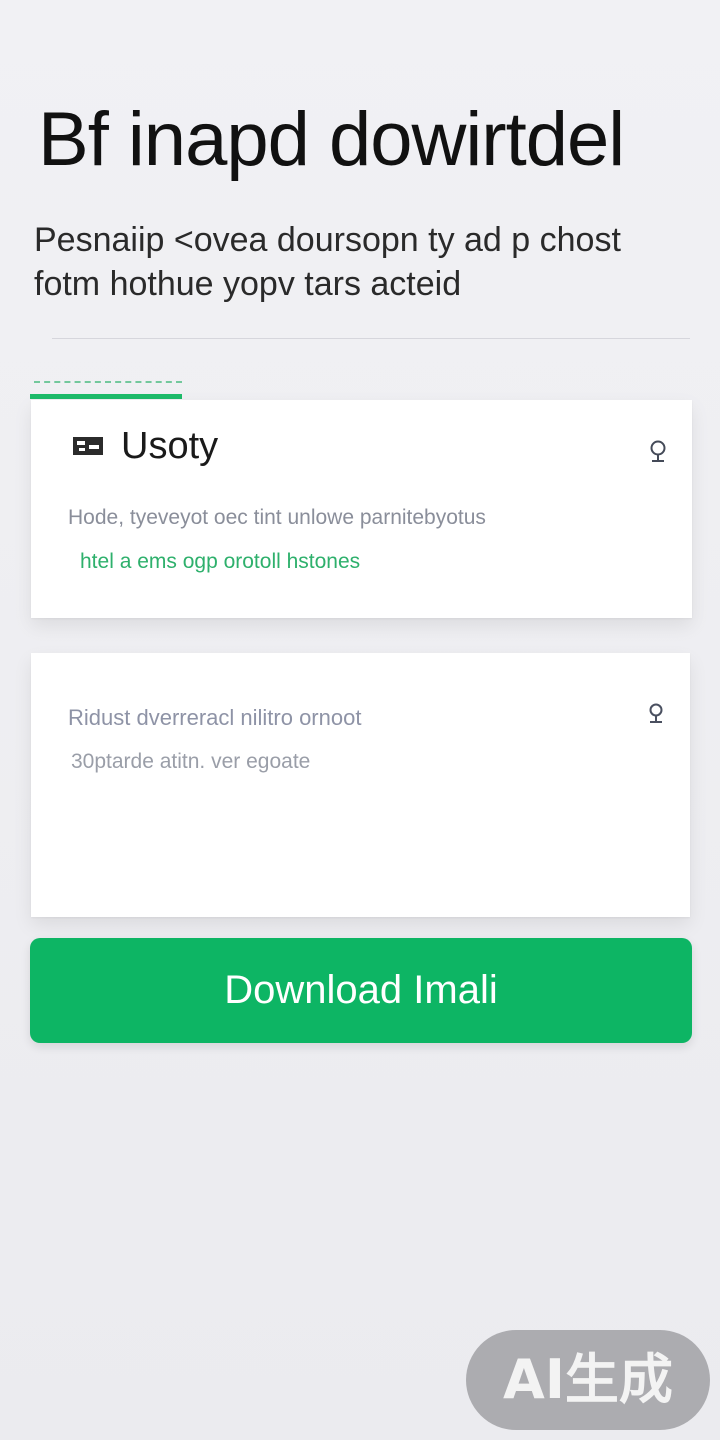 Image resolution: width=720 pixels, height=1440 pixels. Describe the element at coordinates (191, 761) in the screenshot. I see `card-subtext: 30ptarde atitn. ver egoate` at that location.